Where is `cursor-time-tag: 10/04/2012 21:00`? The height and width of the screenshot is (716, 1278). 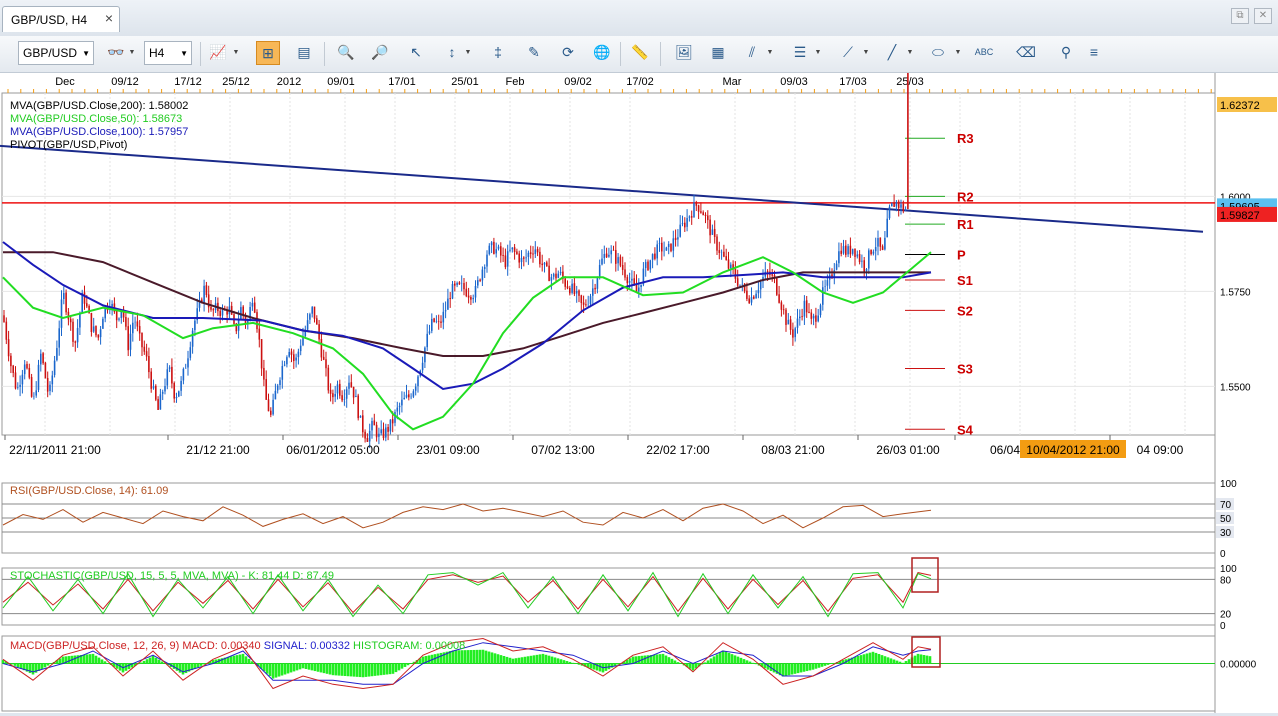
cursor-time-tag: 10/04/2012 21:00 is located at coordinates (1073, 450).